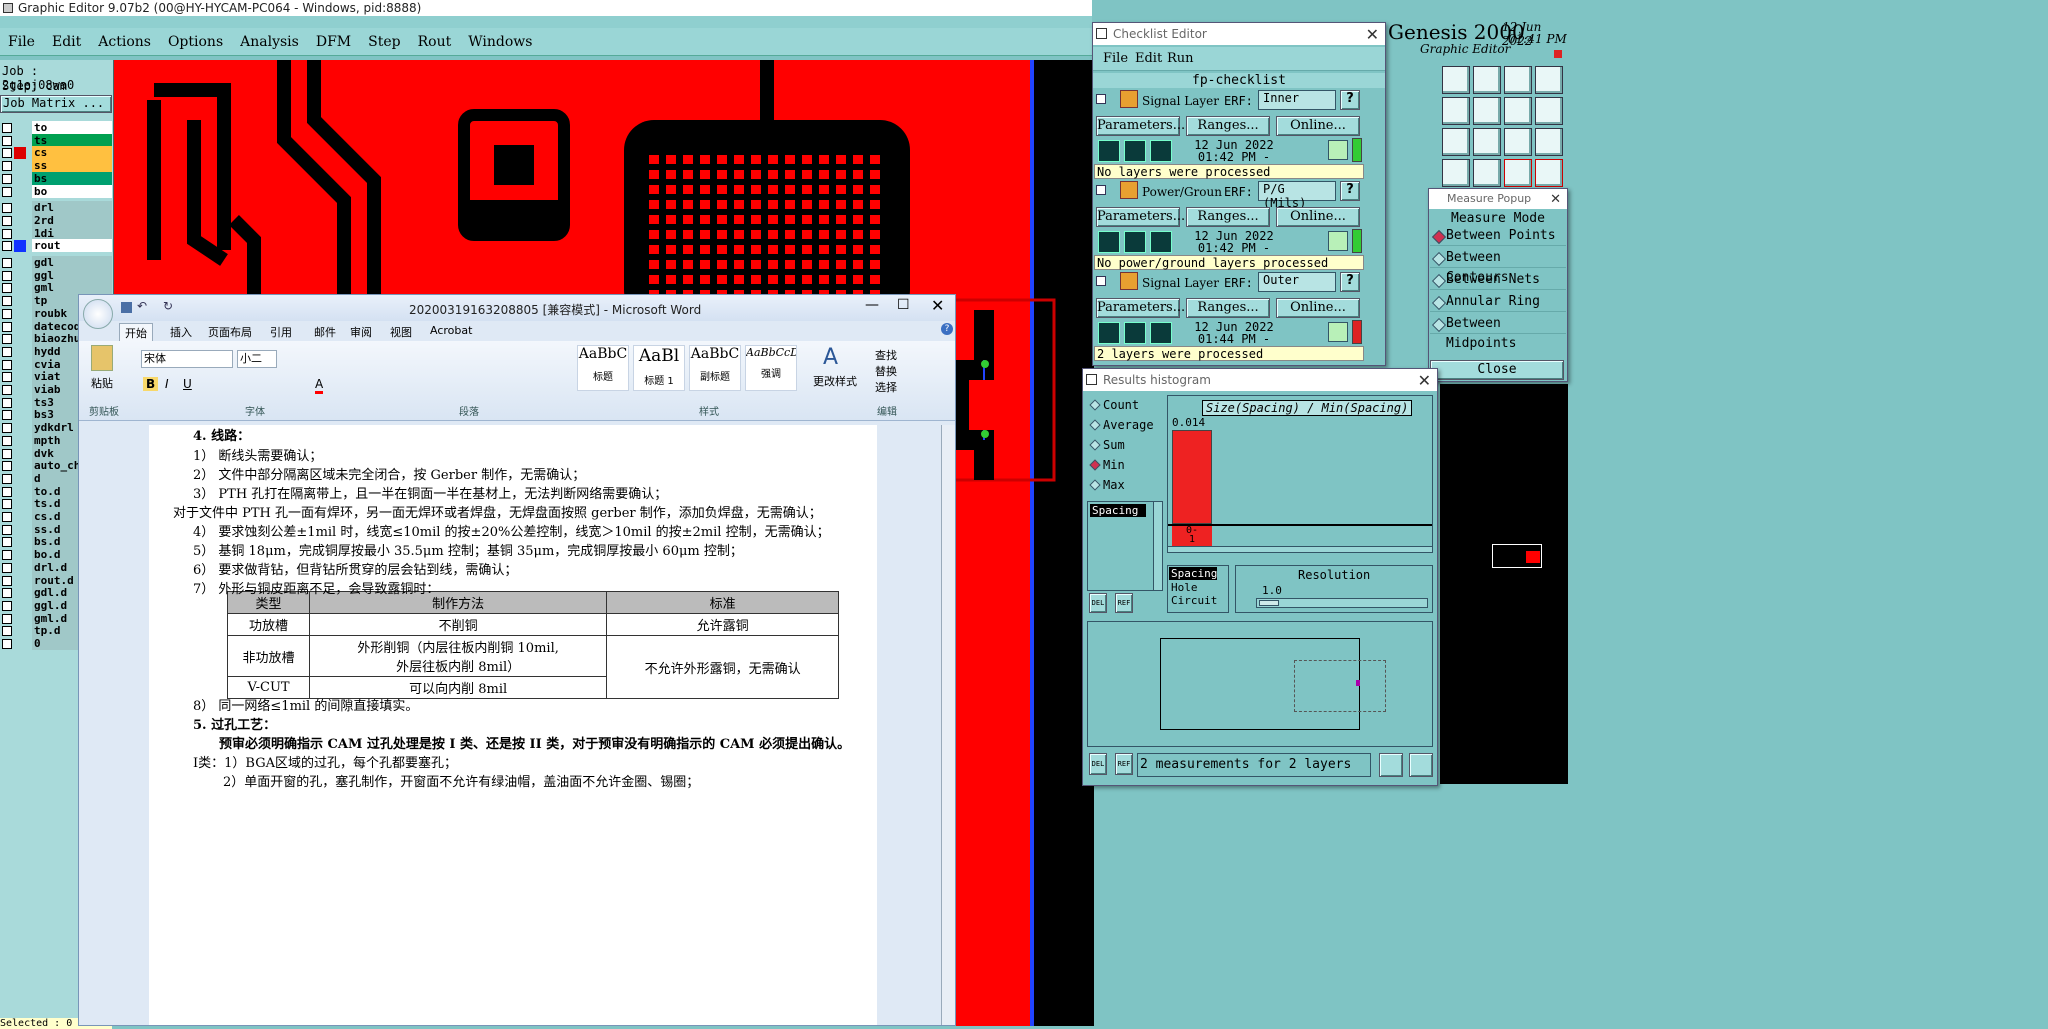 The height and width of the screenshot is (1029, 2048). I want to click on layer-name: 1di, so click(72, 233).